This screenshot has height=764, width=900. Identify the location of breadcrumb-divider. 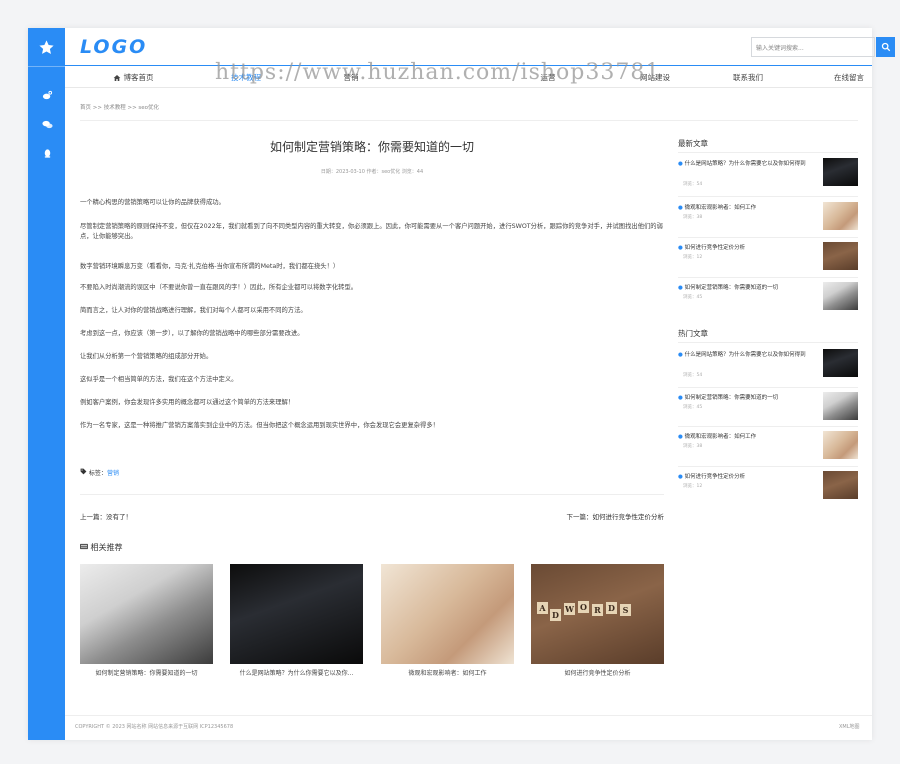
(469, 120).